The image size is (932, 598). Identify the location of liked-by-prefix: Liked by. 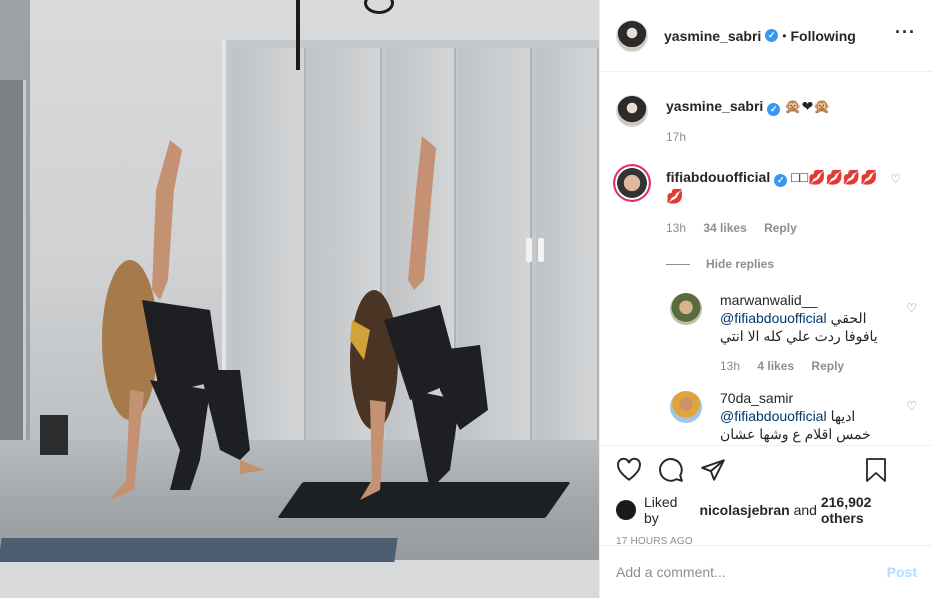
(661, 510).